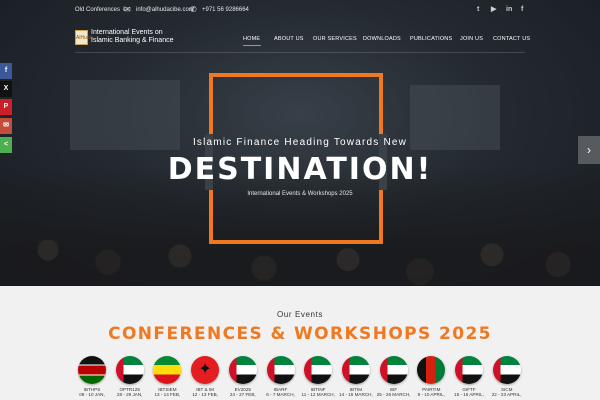  What do you see at coordinates (511, 39) in the screenshot?
I see `nav-item-contact-us: CONTACT US` at bounding box center [511, 39].